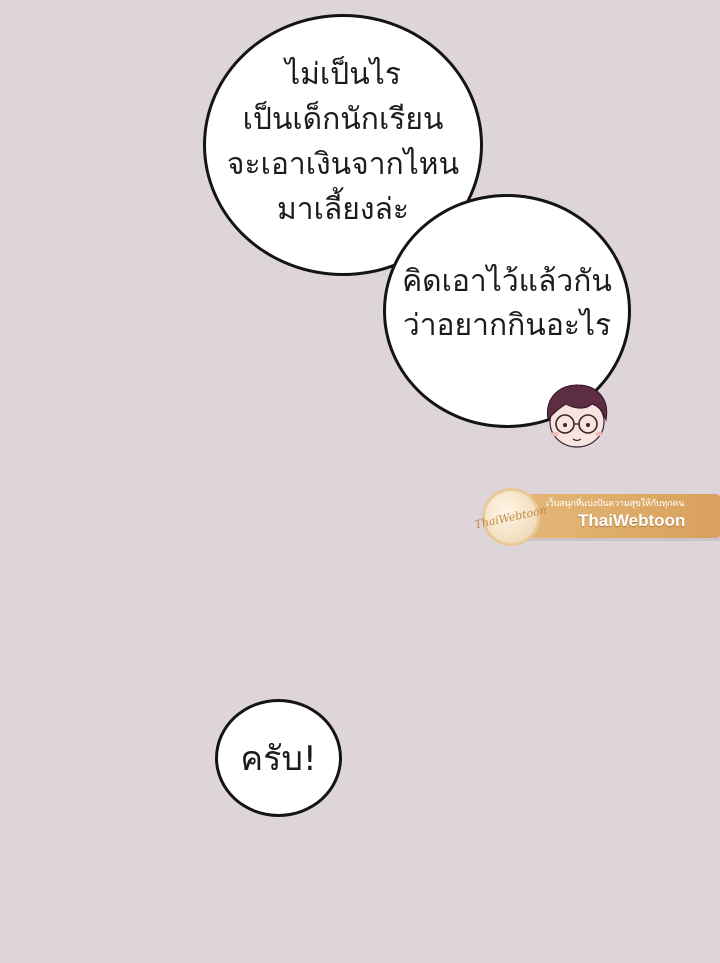  What do you see at coordinates (632, 520) in the screenshot?
I see `watermark-name: ThaiWebtoon` at bounding box center [632, 520].